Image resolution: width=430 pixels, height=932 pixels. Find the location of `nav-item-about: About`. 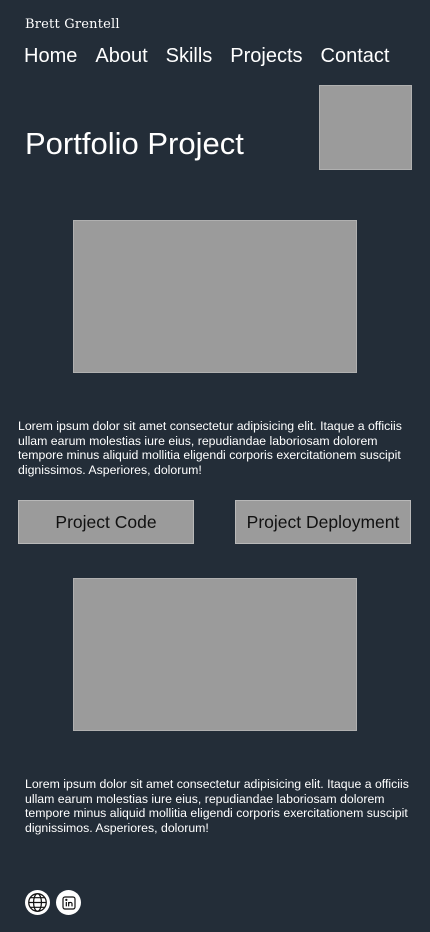

nav-item-about: About is located at coordinates (121, 56).